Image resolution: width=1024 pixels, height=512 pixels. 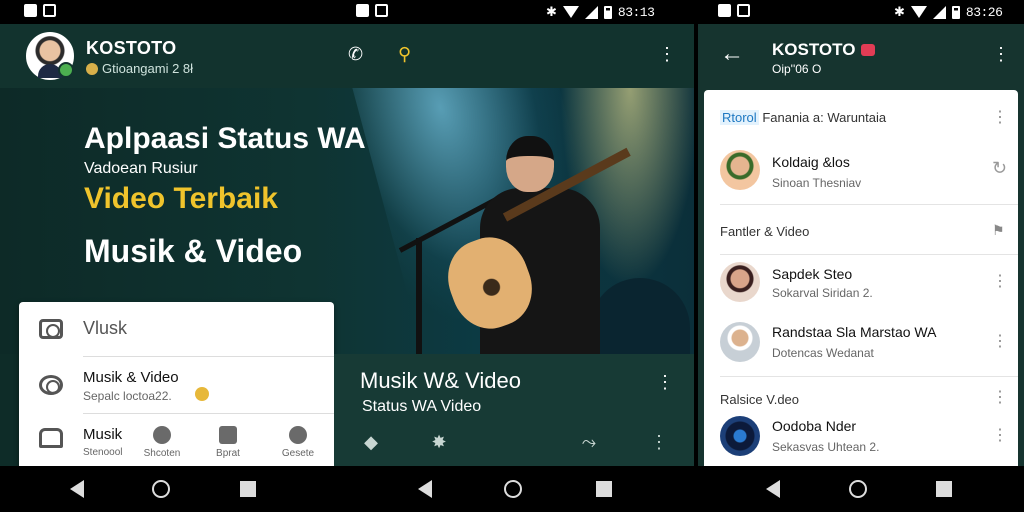 What do you see at coordinates (823, 353) in the screenshot?
I see `contact-status: Dotencas Wedanat` at bounding box center [823, 353].